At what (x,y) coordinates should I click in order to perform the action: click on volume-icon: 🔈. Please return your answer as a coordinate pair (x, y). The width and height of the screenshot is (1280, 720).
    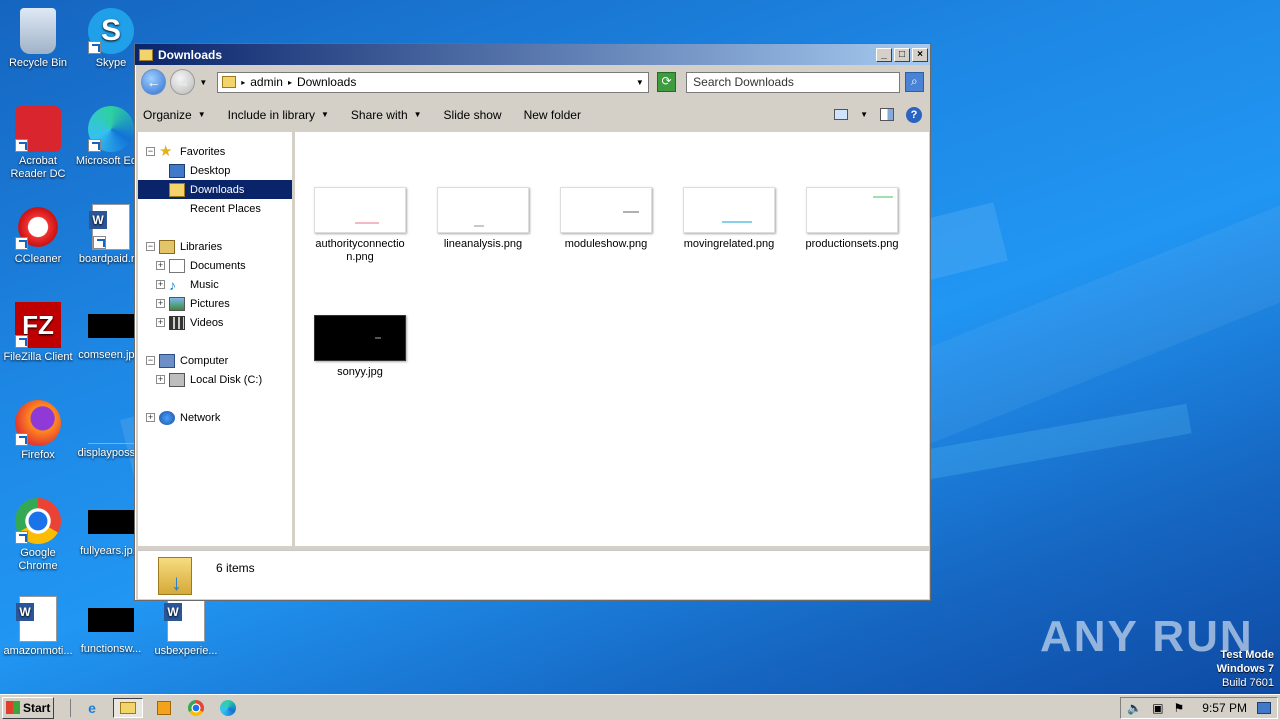
    Looking at the image, I should click on (1134, 708).